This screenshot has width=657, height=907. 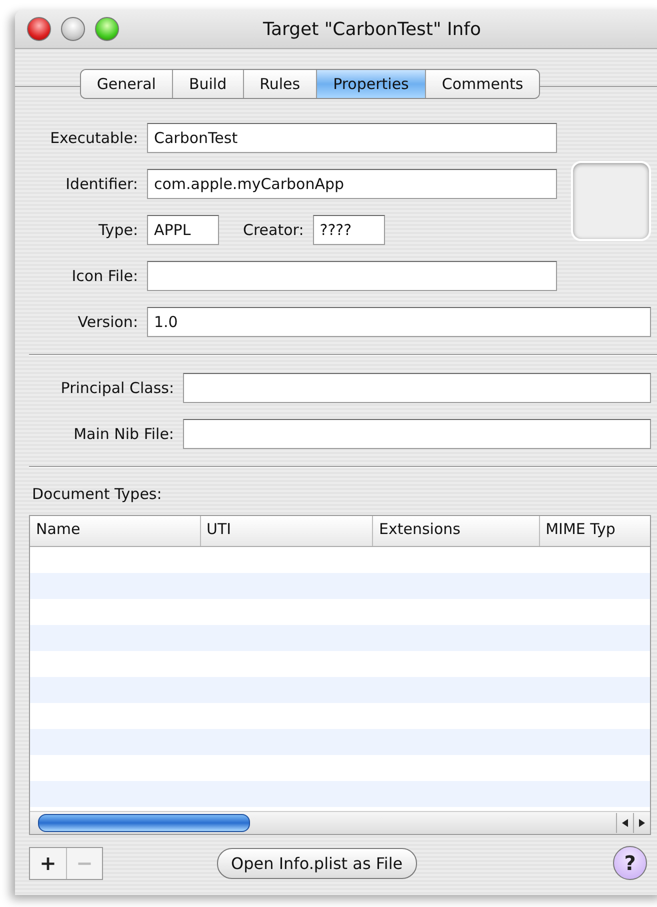 What do you see at coordinates (183, 230) in the screenshot?
I see `text-field: APPL` at bounding box center [183, 230].